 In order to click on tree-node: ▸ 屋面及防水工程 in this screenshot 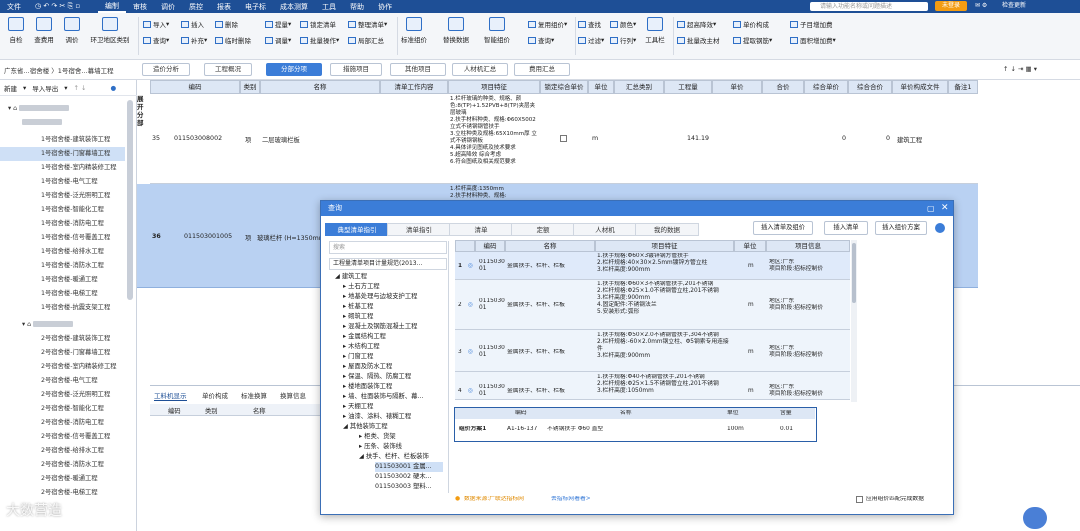, I will do `click(367, 367)`.